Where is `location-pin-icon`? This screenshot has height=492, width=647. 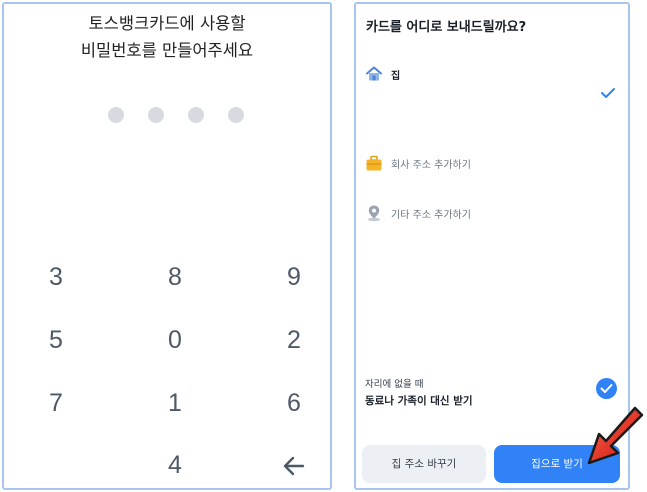 location-pin-icon is located at coordinates (374, 213).